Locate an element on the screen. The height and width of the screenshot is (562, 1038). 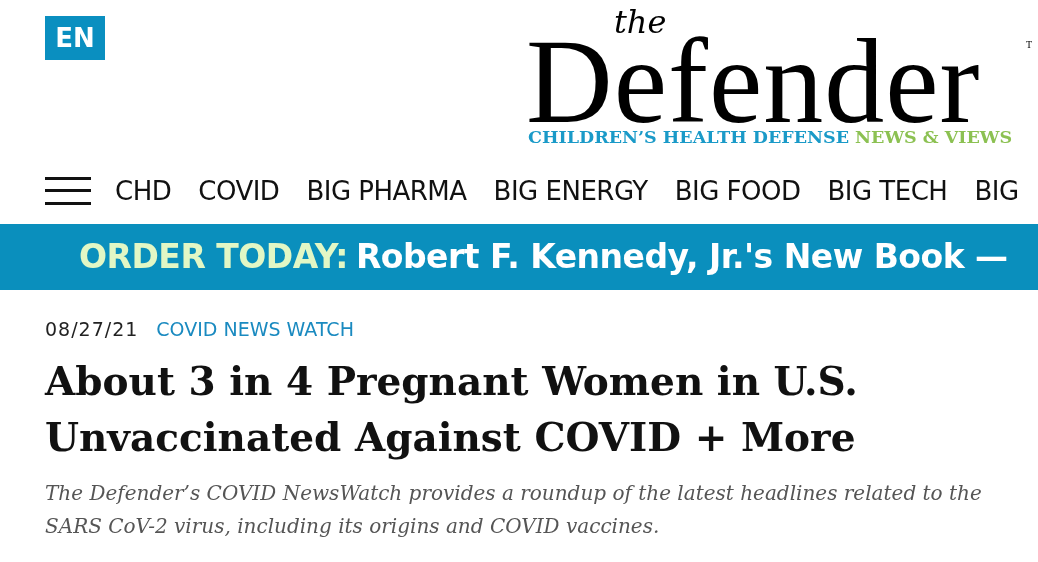
trademark: T is located at coordinates (1029, 45).